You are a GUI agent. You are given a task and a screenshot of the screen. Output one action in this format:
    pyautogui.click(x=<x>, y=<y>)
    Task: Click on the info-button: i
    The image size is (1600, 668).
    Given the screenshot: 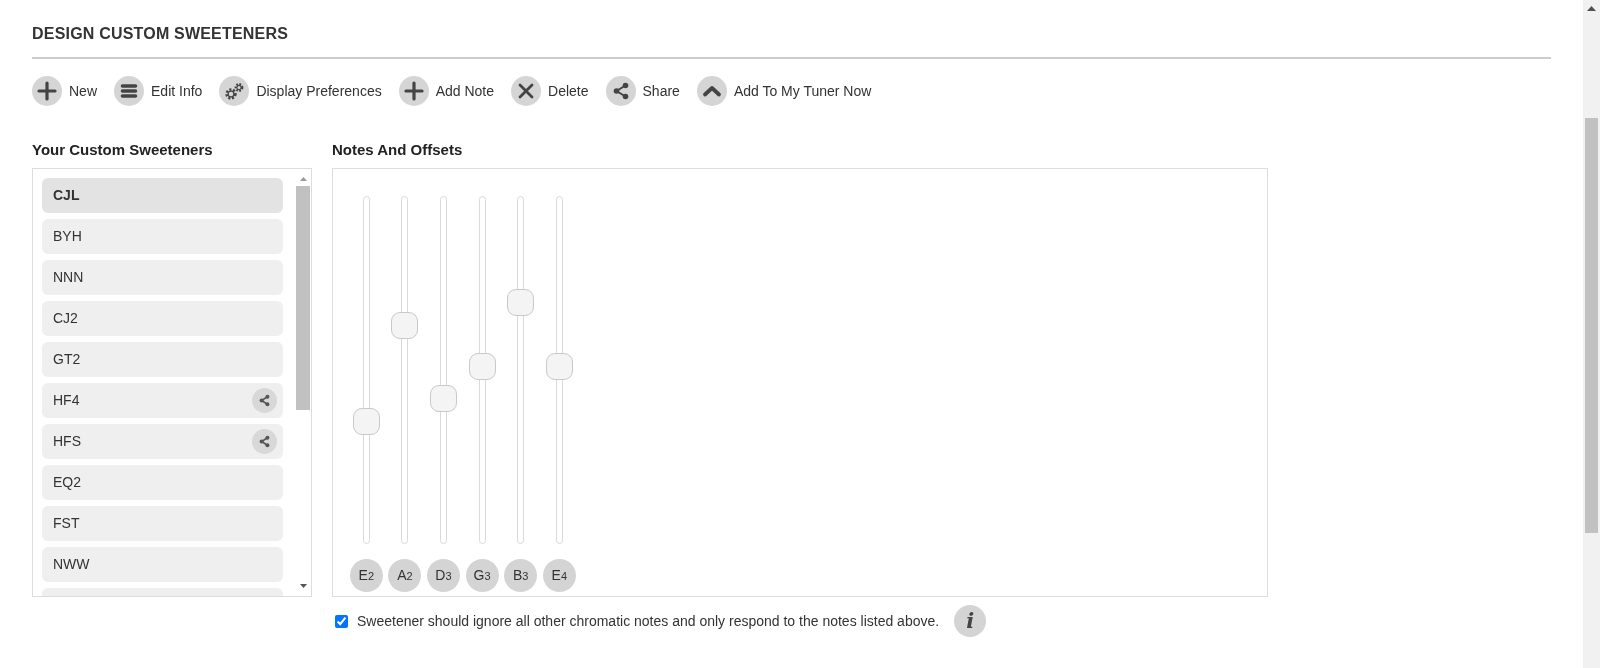 What is the action you would take?
    pyautogui.click(x=970, y=621)
    